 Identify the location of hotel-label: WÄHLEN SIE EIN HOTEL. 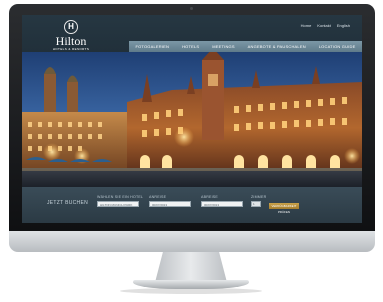
(120, 197).